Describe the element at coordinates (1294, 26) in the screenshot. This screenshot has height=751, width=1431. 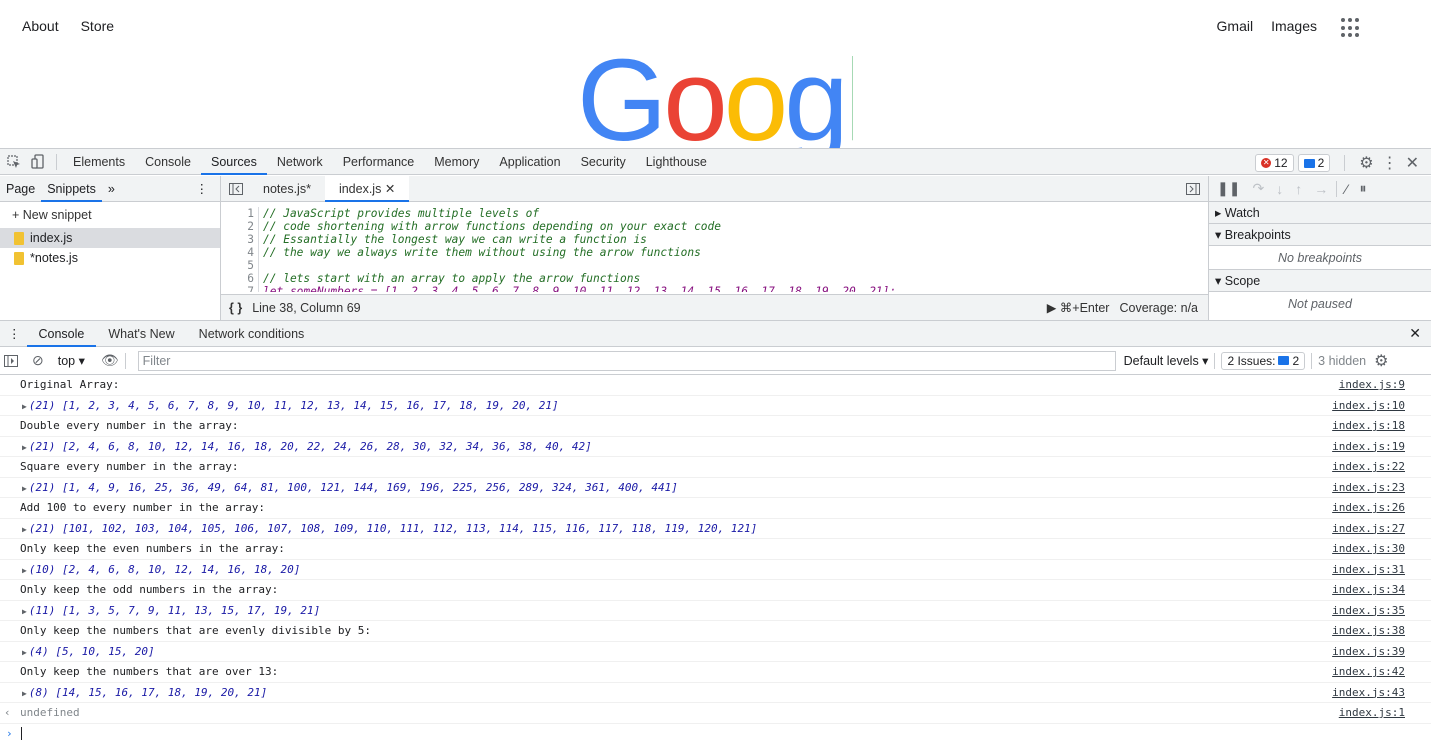
I see `images-link: Images` at that location.